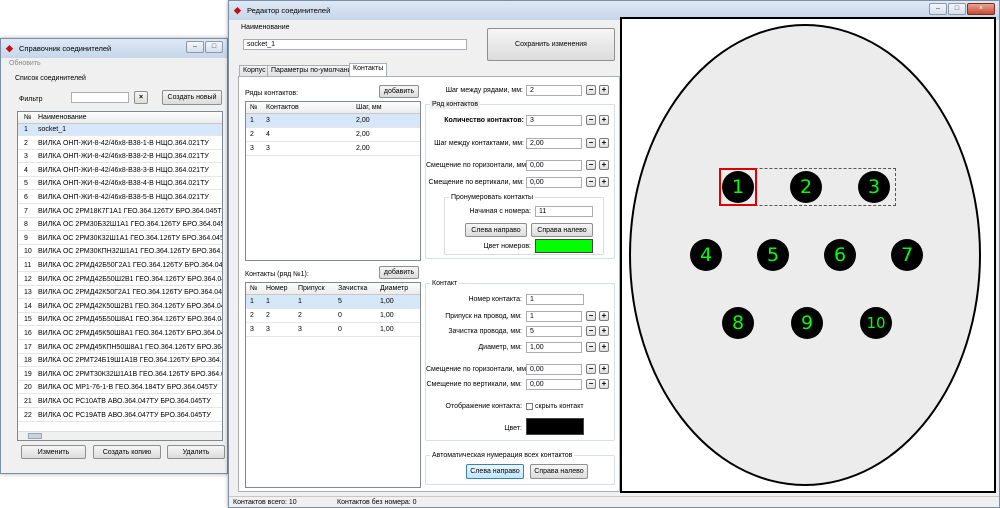 This screenshot has width=1000, height=508. I want to click on add-row-button: добавить, so click(399, 91).